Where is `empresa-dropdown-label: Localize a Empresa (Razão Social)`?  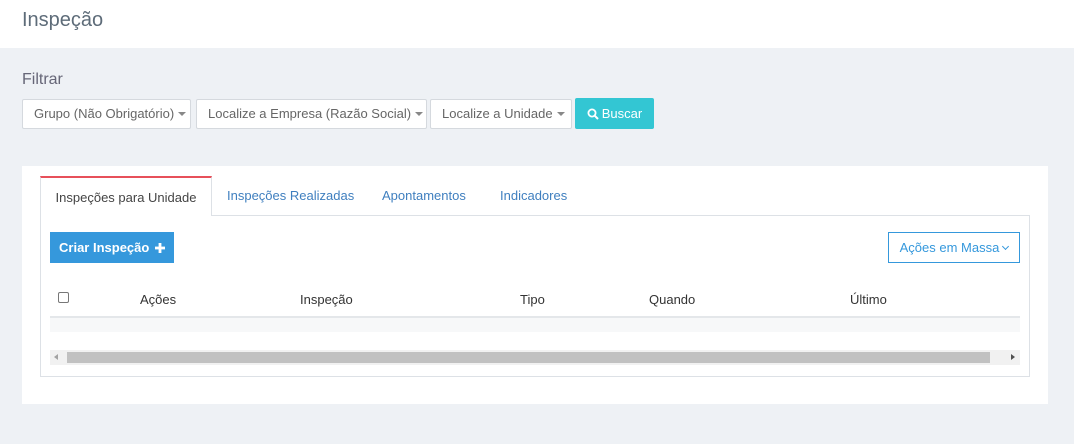 empresa-dropdown-label: Localize a Empresa (Razão Social) is located at coordinates (310, 113).